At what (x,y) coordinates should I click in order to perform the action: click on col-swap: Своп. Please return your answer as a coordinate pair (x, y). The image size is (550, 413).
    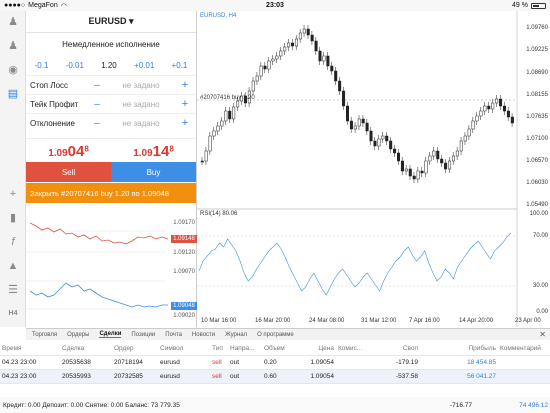
    Looking at the image, I should click on (395, 348).